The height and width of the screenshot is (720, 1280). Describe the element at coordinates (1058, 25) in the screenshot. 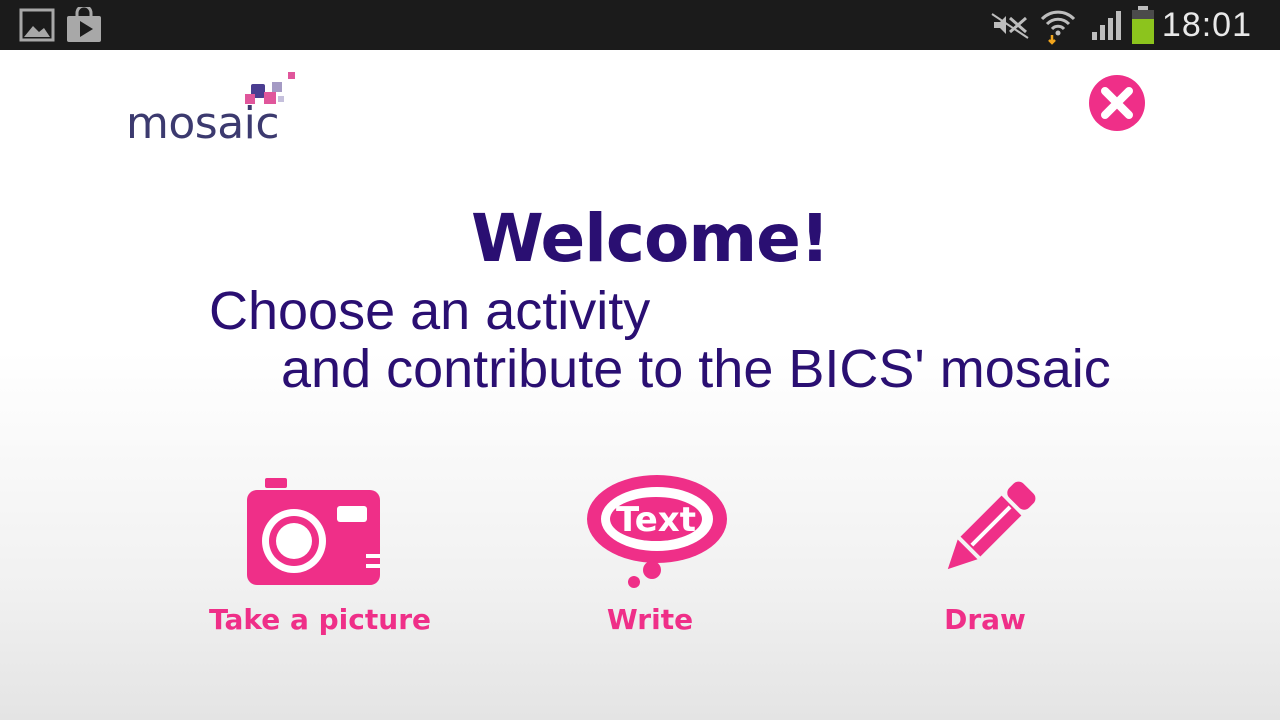

I see `wifi-icon` at that location.